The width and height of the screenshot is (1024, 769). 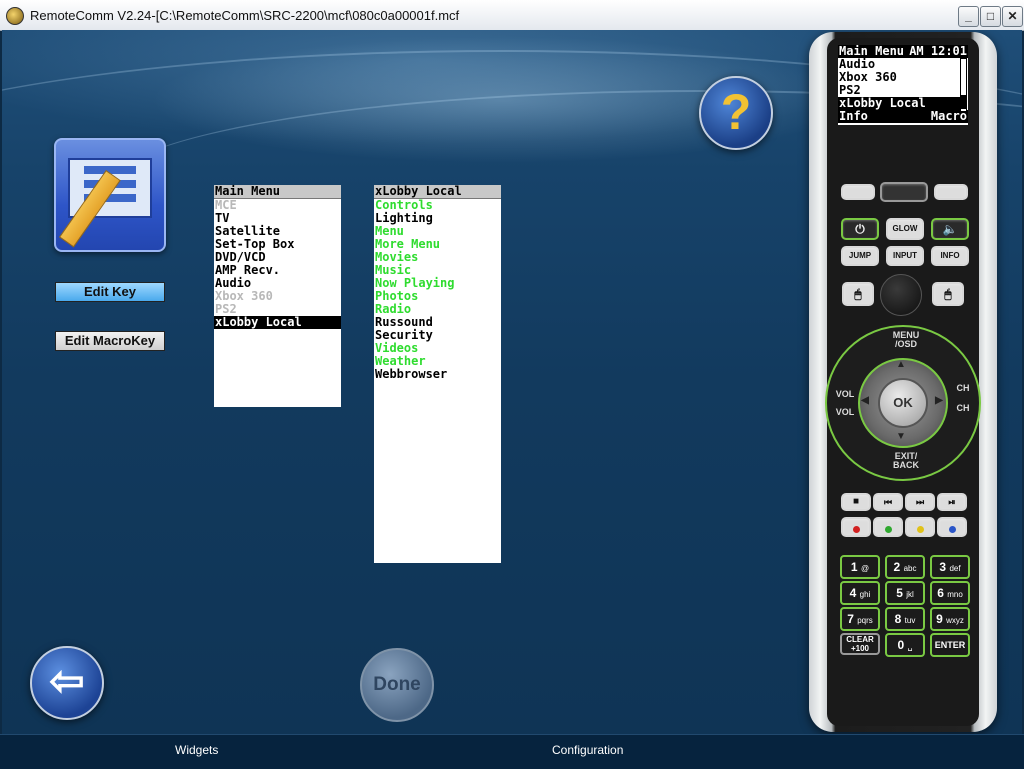 I want to click on blue-key-button, so click(x=952, y=527).